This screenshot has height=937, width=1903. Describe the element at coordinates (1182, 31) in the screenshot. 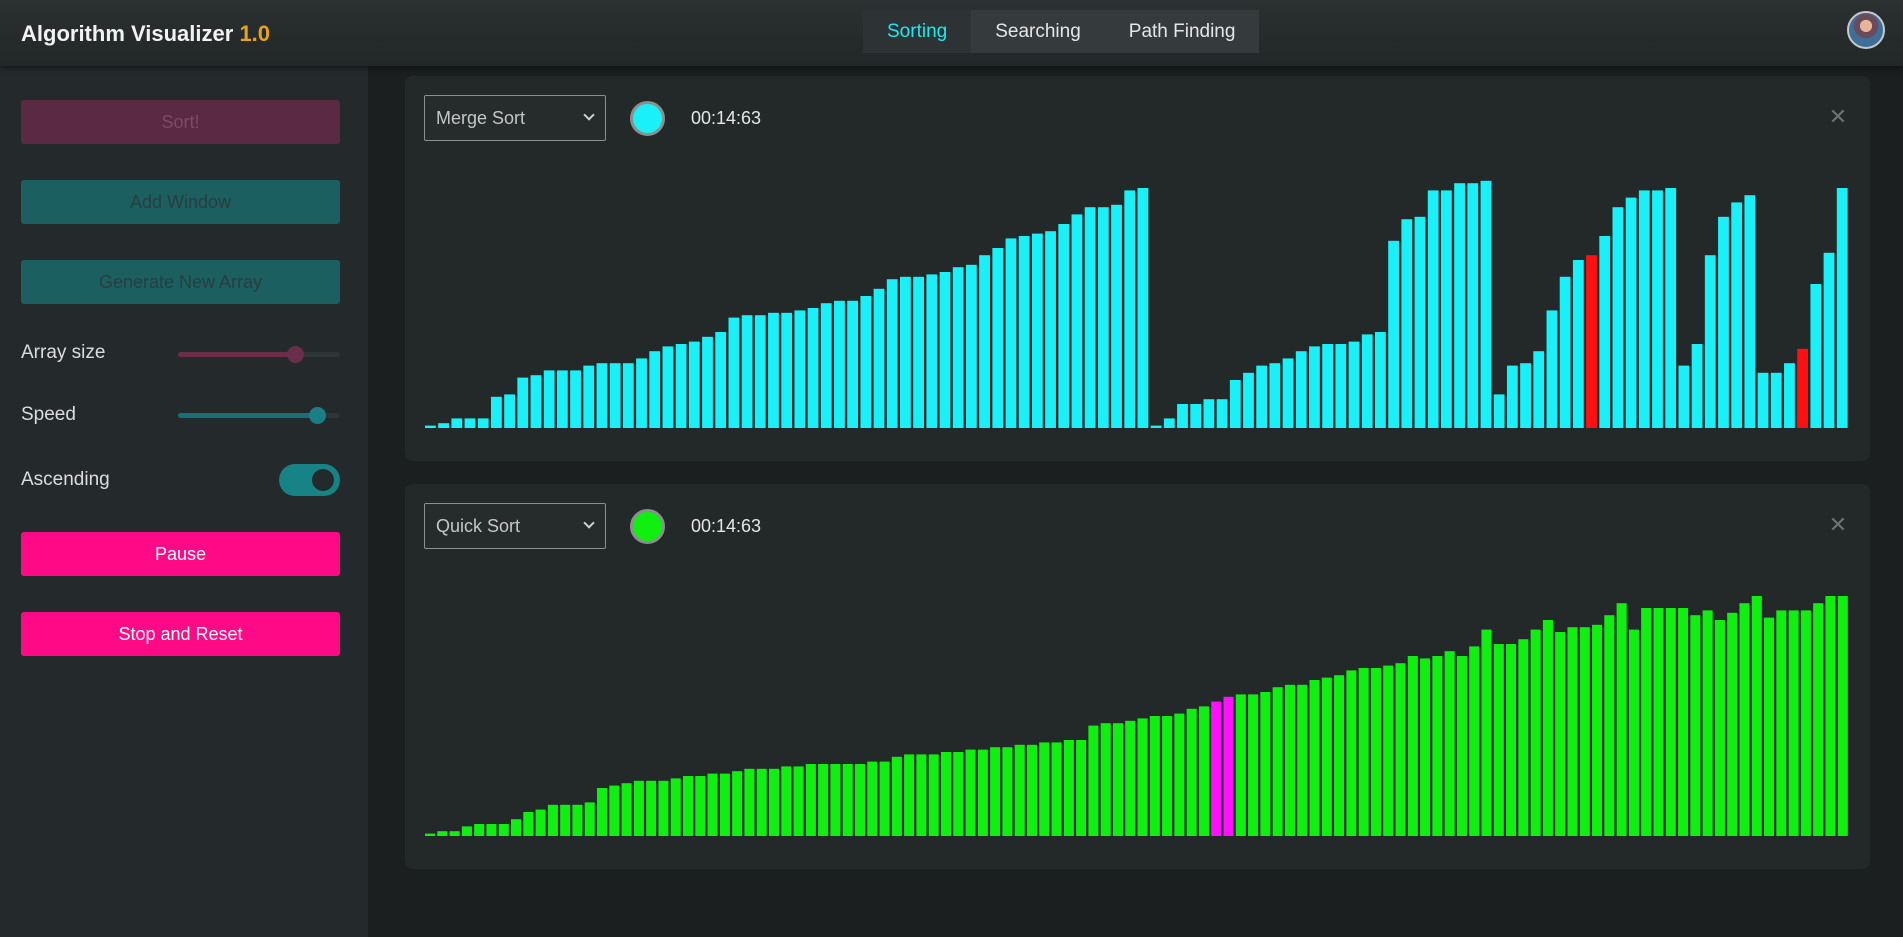

I see `tab-path-finding: Path Finding` at that location.